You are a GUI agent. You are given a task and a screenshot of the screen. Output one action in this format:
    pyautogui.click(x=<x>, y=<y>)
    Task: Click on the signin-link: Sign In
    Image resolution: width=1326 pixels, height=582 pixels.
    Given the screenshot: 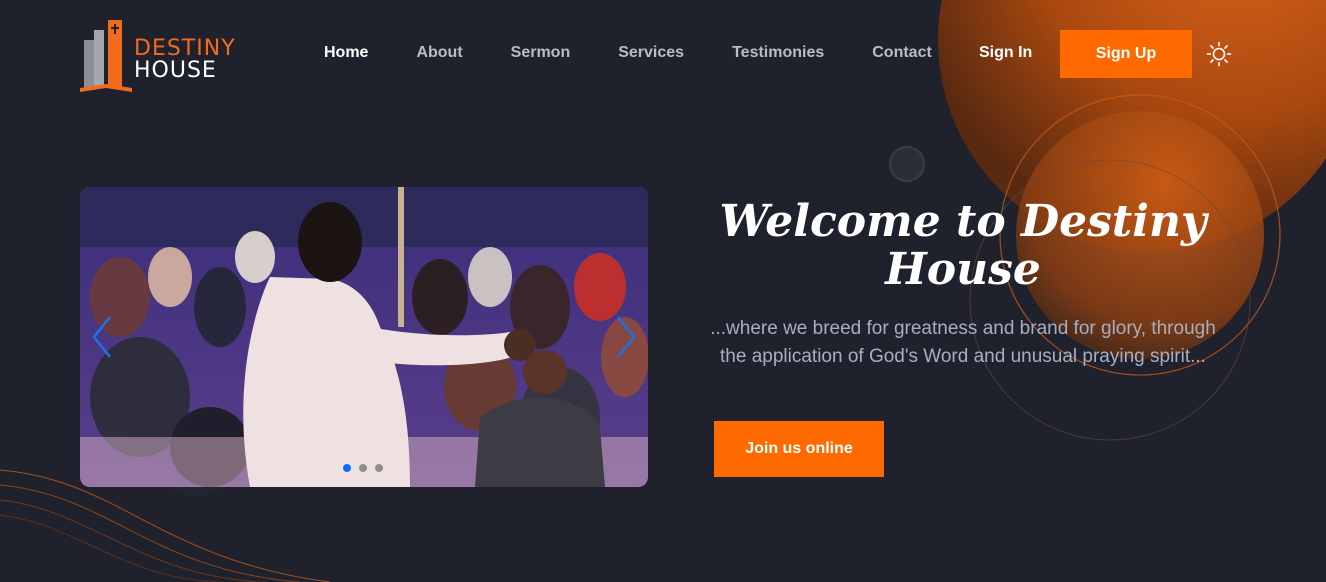 What is the action you would take?
    pyautogui.click(x=1005, y=53)
    